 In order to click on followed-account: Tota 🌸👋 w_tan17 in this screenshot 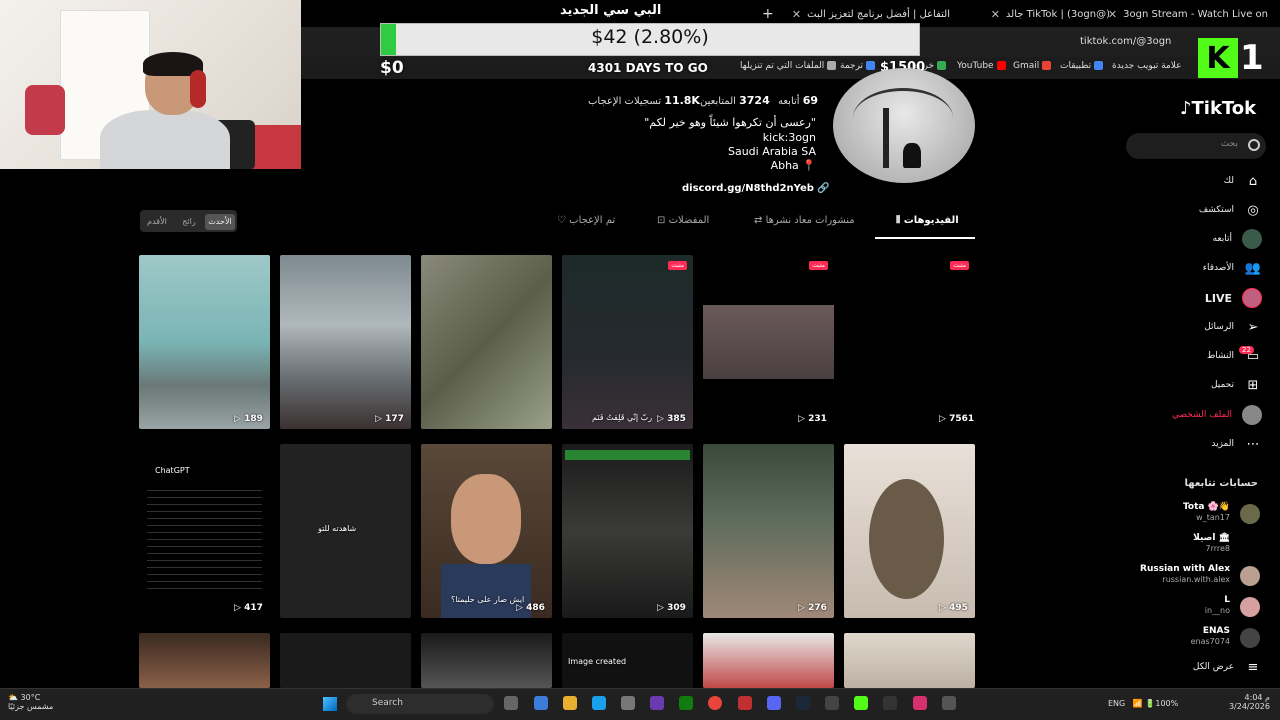, I will do `click(1195, 515)`.